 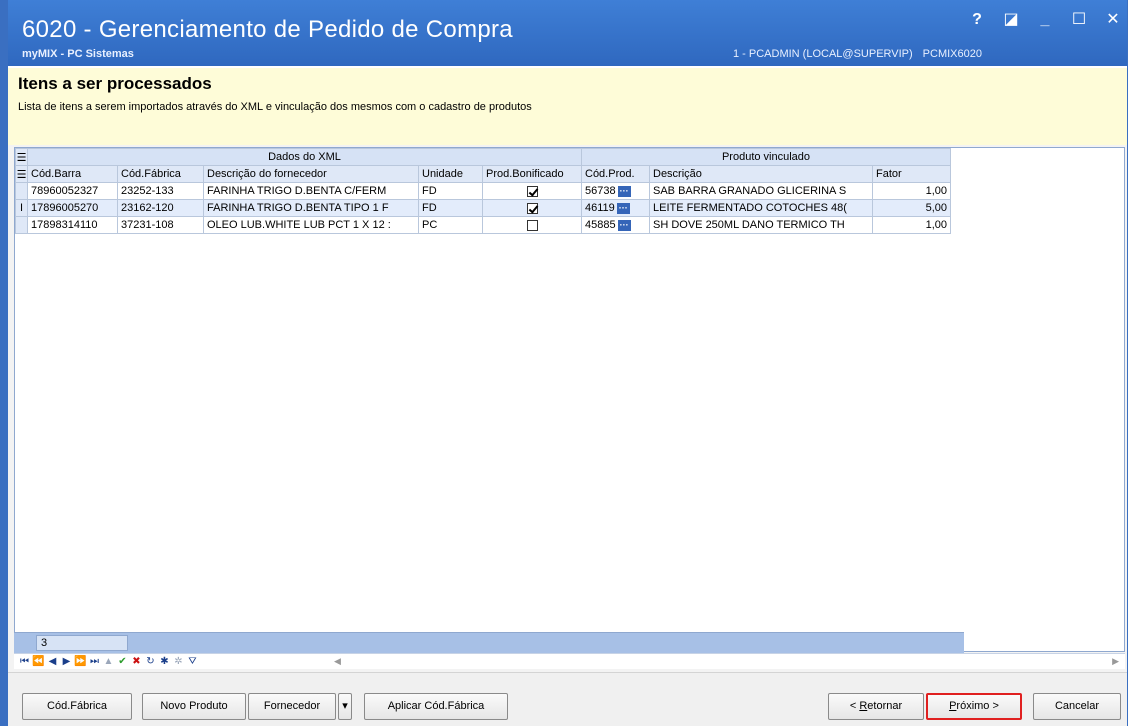 I want to click on proximo-button: Próximo >, so click(x=974, y=706).